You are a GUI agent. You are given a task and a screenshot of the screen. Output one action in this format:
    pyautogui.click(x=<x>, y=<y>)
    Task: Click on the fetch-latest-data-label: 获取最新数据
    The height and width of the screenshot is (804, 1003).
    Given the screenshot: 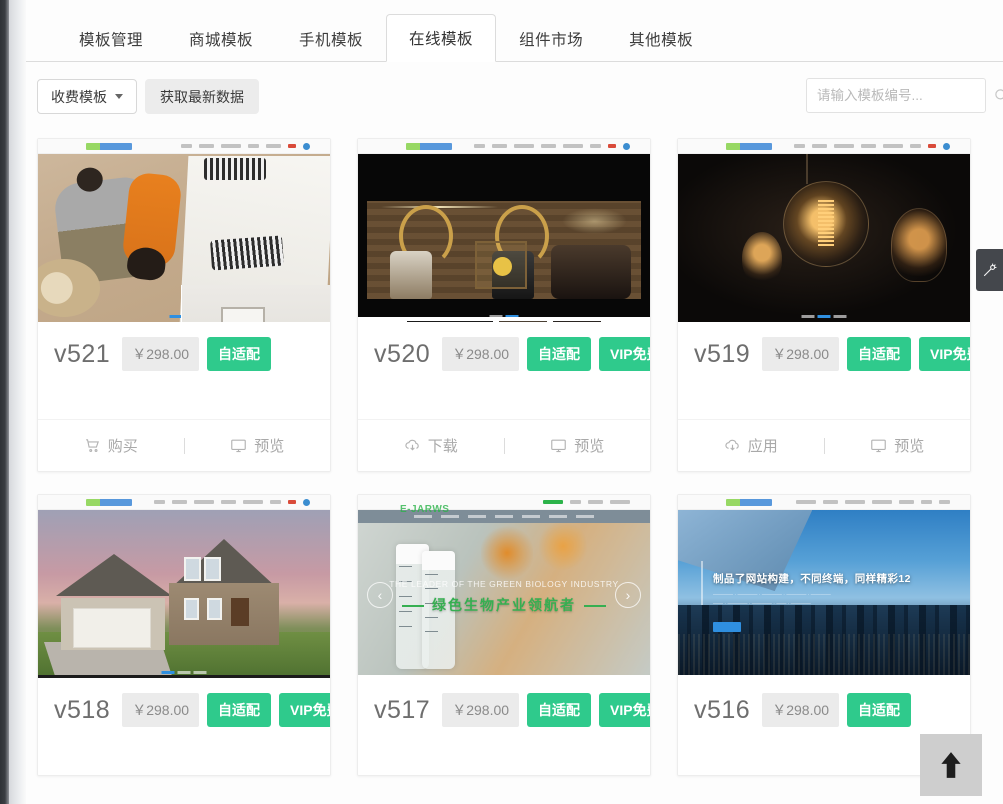 What is the action you would take?
    pyautogui.click(x=202, y=96)
    